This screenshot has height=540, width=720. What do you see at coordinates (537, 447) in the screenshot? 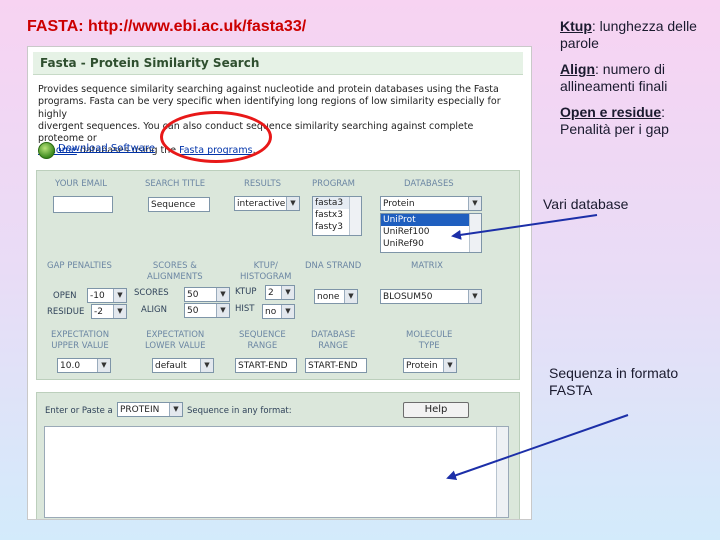
I see `arrow-sequence` at bounding box center [537, 447].